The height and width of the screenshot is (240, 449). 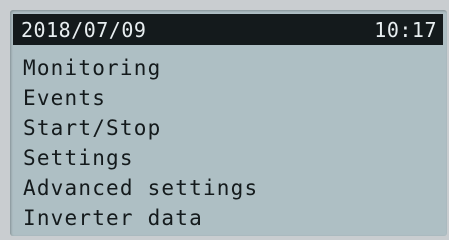 What do you see at coordinates (140, 188) in the screenshot?
I see `menu-item-advanced-settings: Advanced settings` at bounding box center [140, 188].